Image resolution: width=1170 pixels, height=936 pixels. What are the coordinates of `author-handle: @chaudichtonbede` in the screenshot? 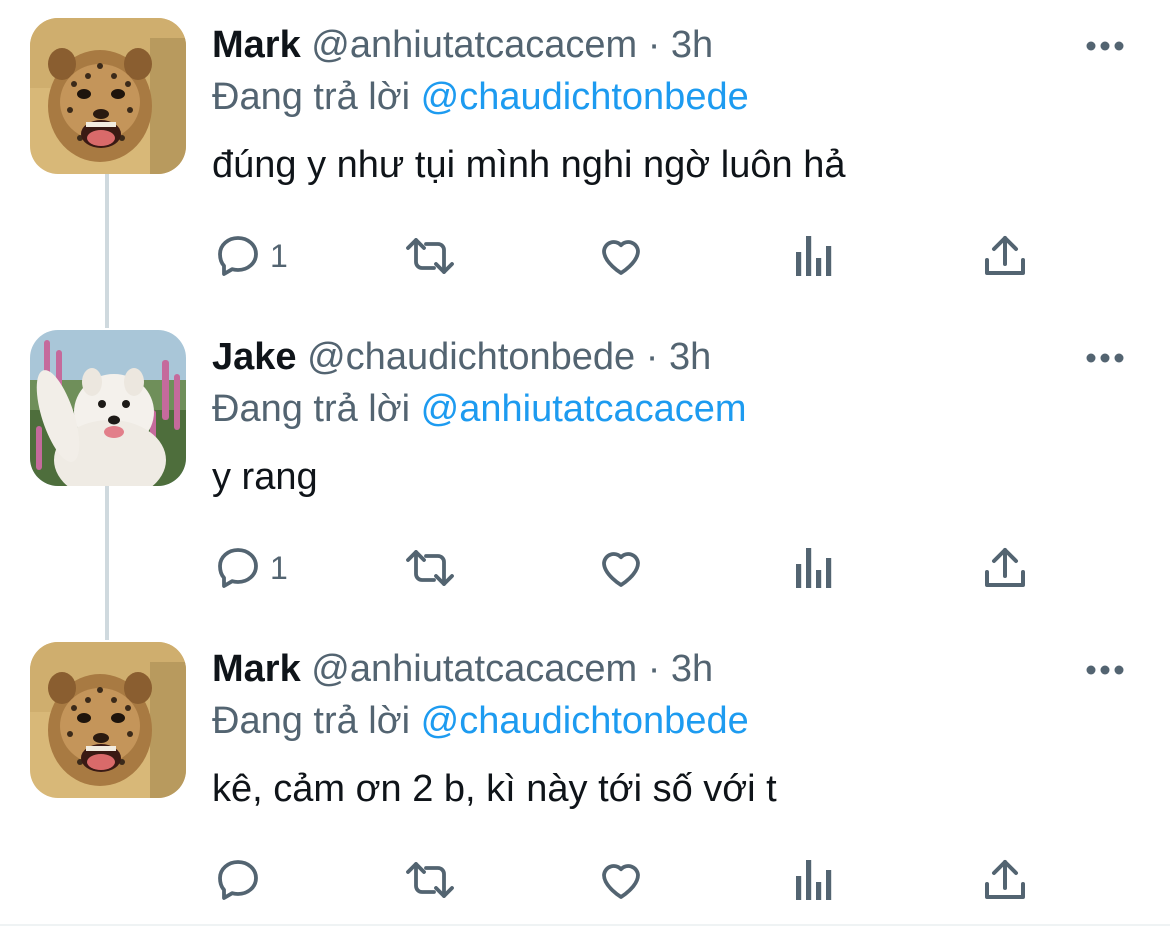 It's located at (471, 357).